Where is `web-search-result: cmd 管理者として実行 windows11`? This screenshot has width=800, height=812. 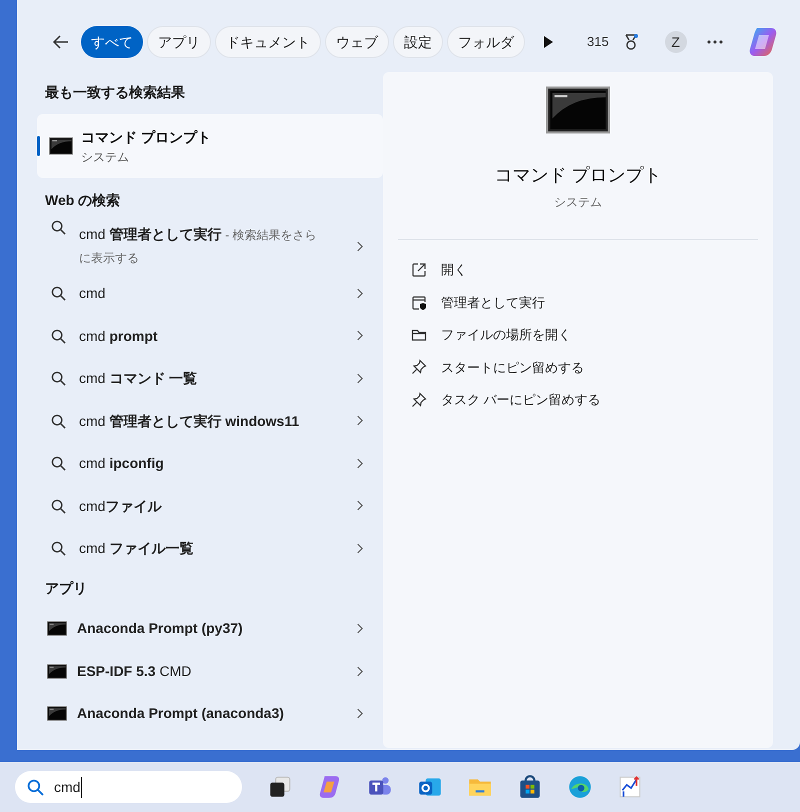
web-search-result: cmd 管理者として実行 windows11 is located at coordinates (214, 421).